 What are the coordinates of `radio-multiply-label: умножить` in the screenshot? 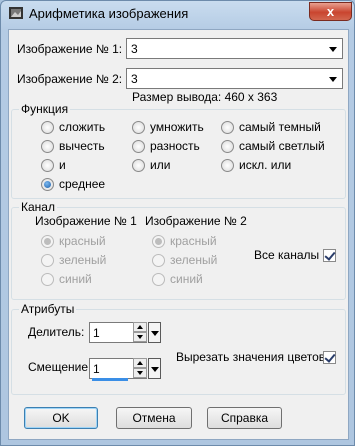 It's located at (177, 127).